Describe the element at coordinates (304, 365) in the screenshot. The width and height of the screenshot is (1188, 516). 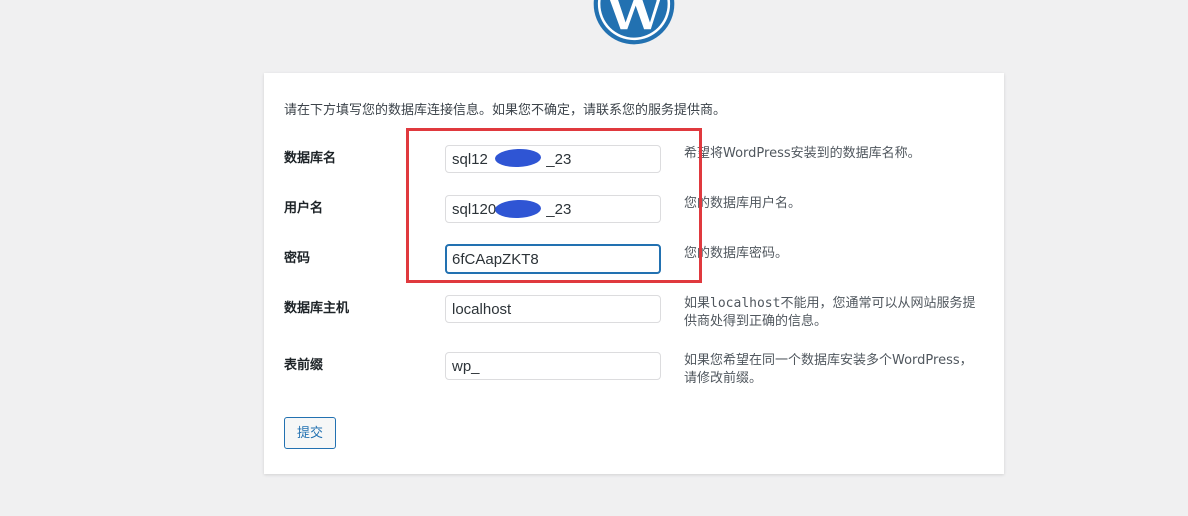
I see `prefix-label: 表前缀` at that location.